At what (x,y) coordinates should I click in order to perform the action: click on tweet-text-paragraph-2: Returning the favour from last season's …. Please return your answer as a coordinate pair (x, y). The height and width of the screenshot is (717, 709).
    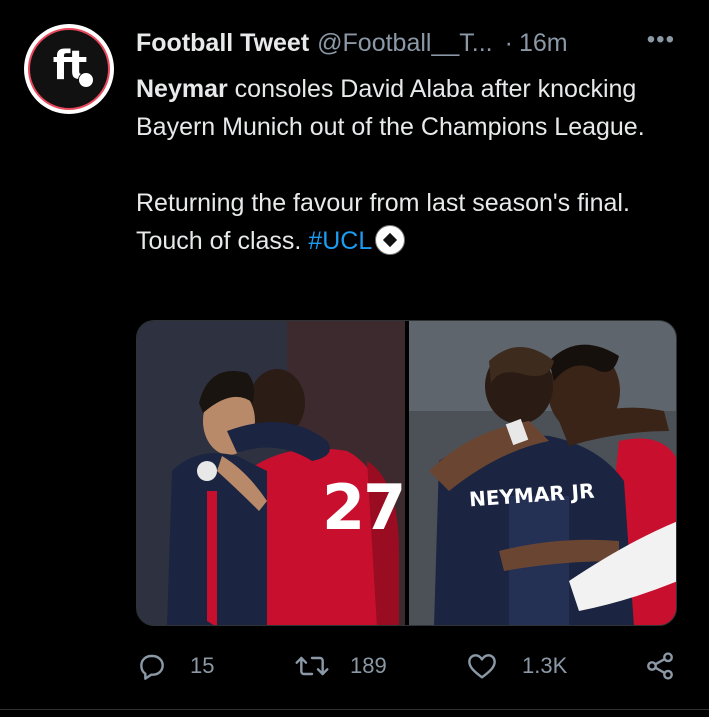
    Looking at the image, I should click on (406, 222).